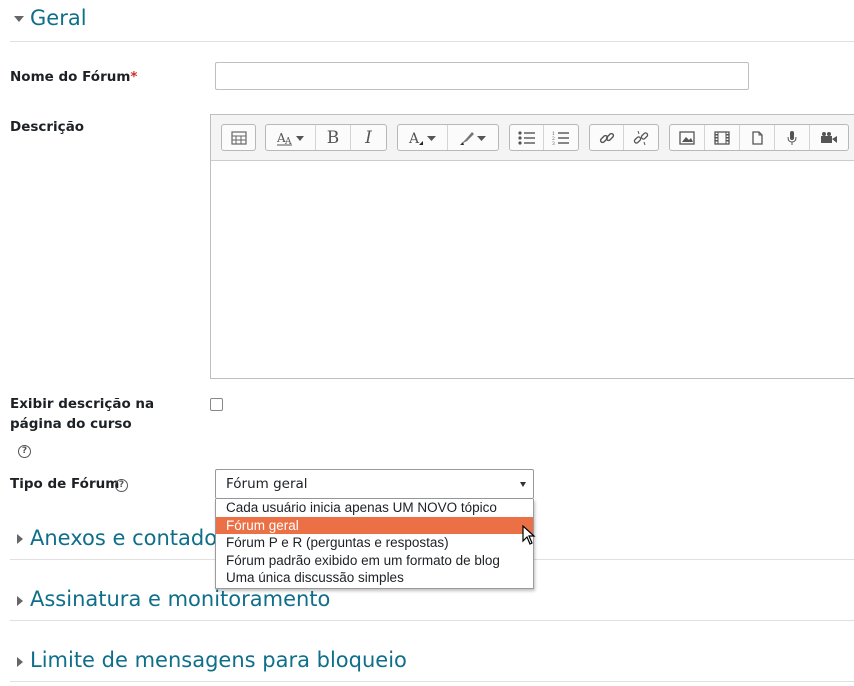  Describe the element at coordinates (333, 137) in the screenshot. I see `bold-icon: B` at that location.